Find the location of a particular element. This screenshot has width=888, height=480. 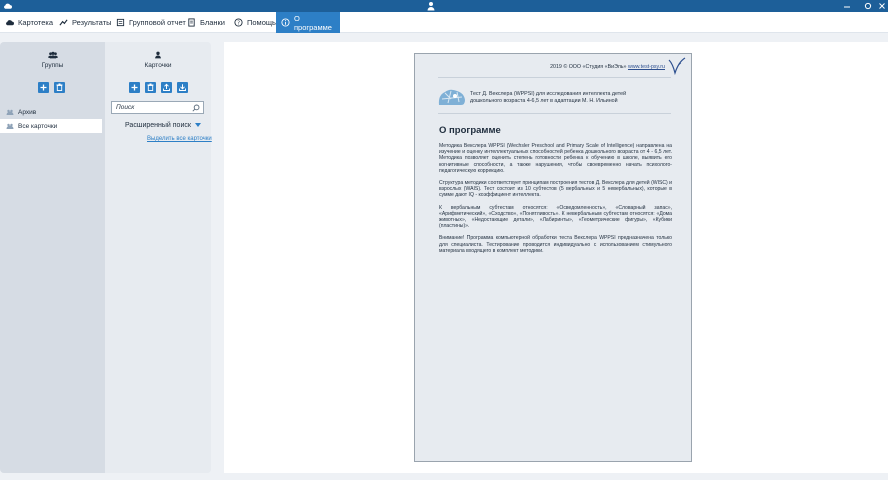

search-icon is located at coordinates (196, 108).